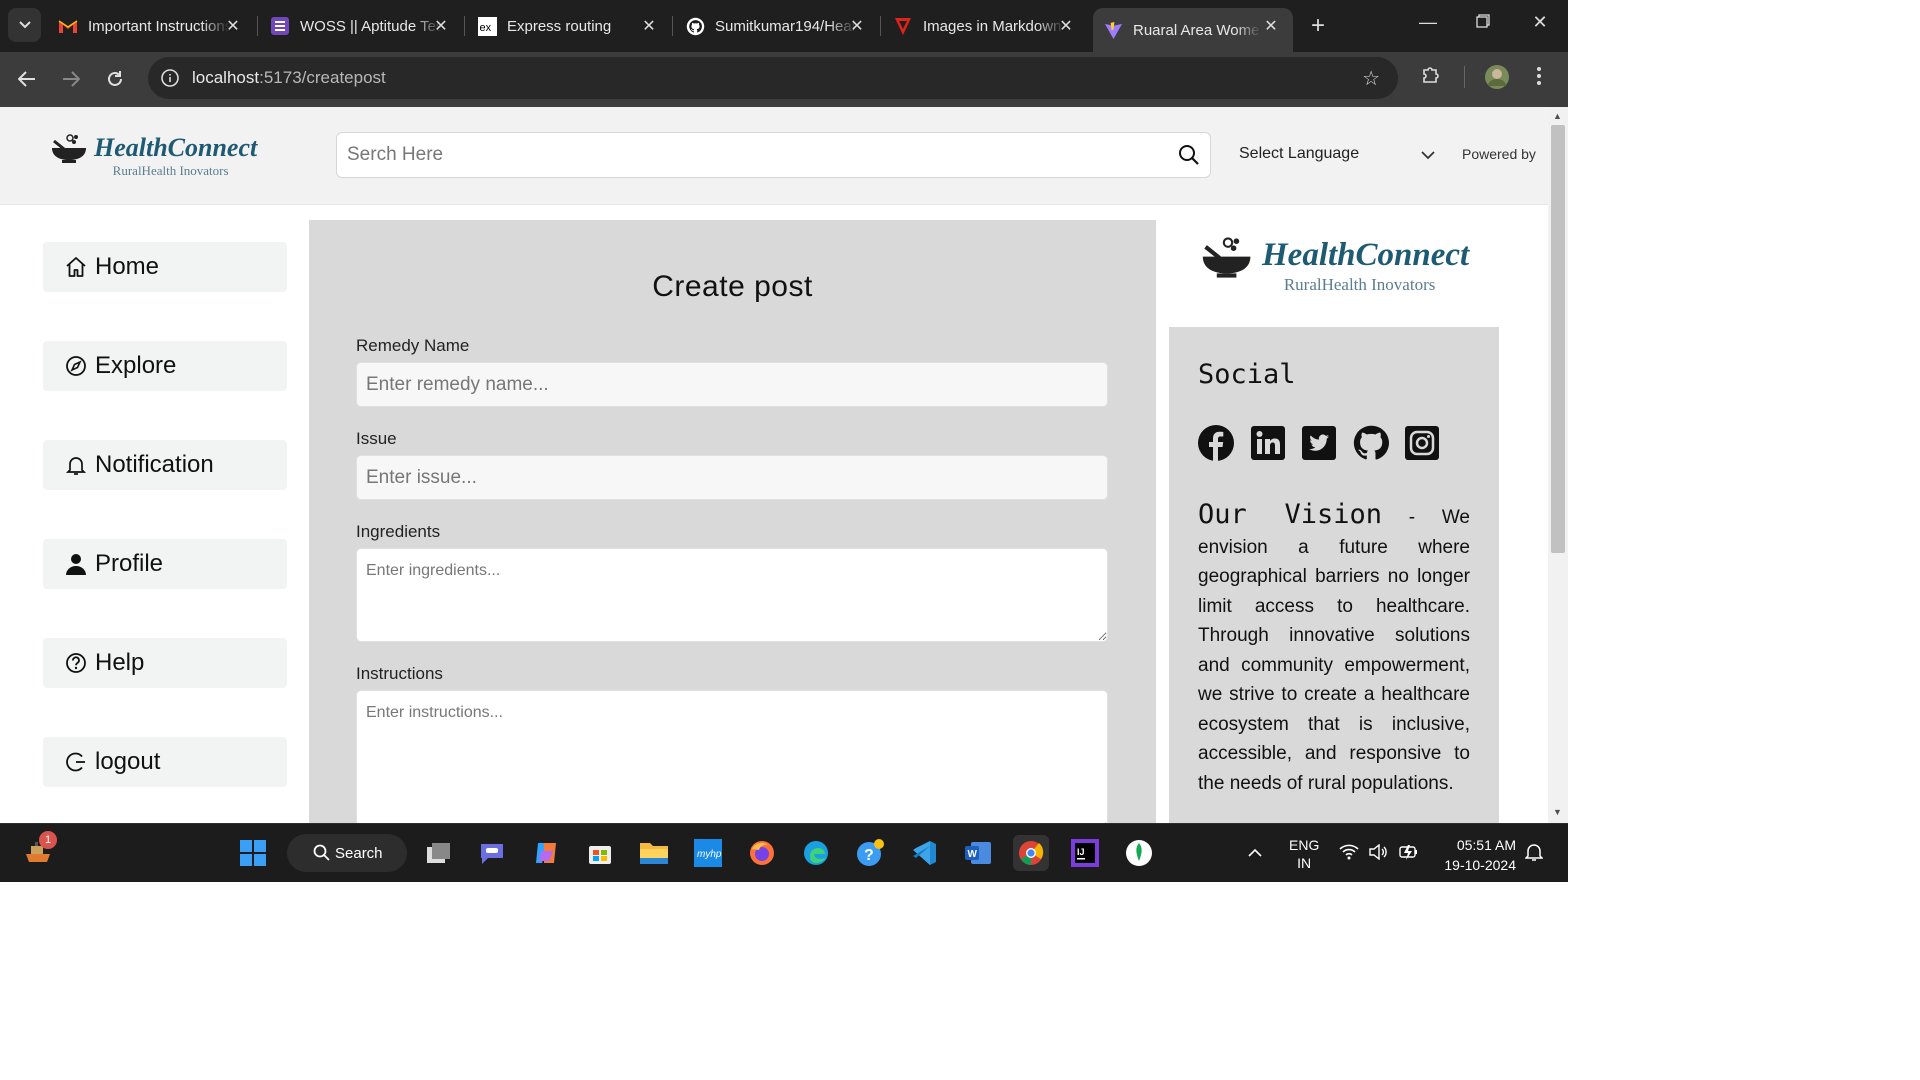 Image resolution: width=1920 pixels, height=1080 pixels. Describe the element at coordinates (153, 156) in the screenshot. I see `header-logo: HealthConnect RuralHealth Inovators` at that location.